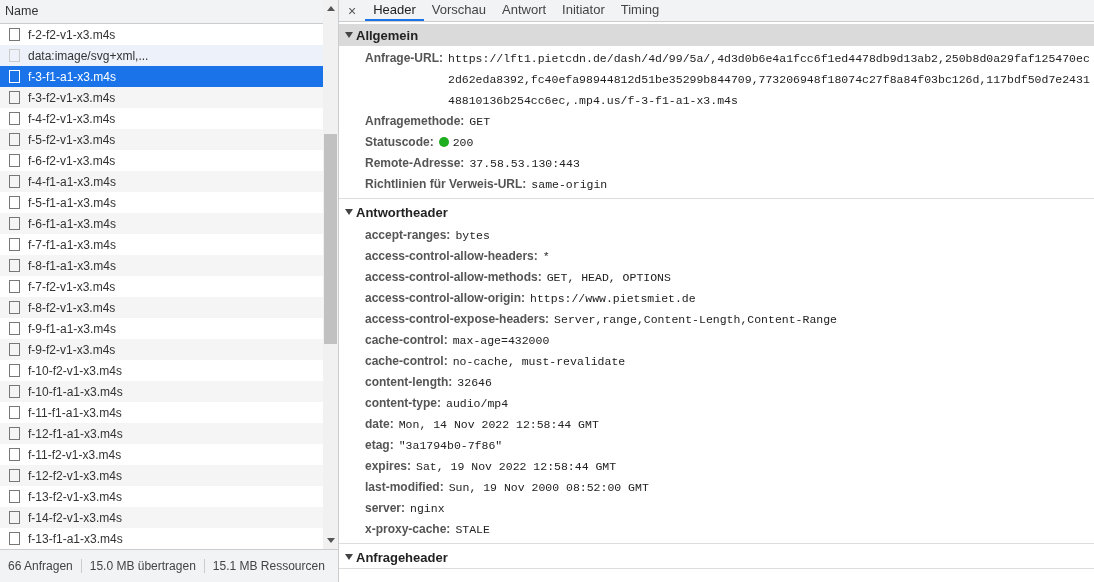 The height and width of the screenshot is (582, 1094). I want to click on request-name: f-6-f1-a1-x3.m4s, so click(72, 223).